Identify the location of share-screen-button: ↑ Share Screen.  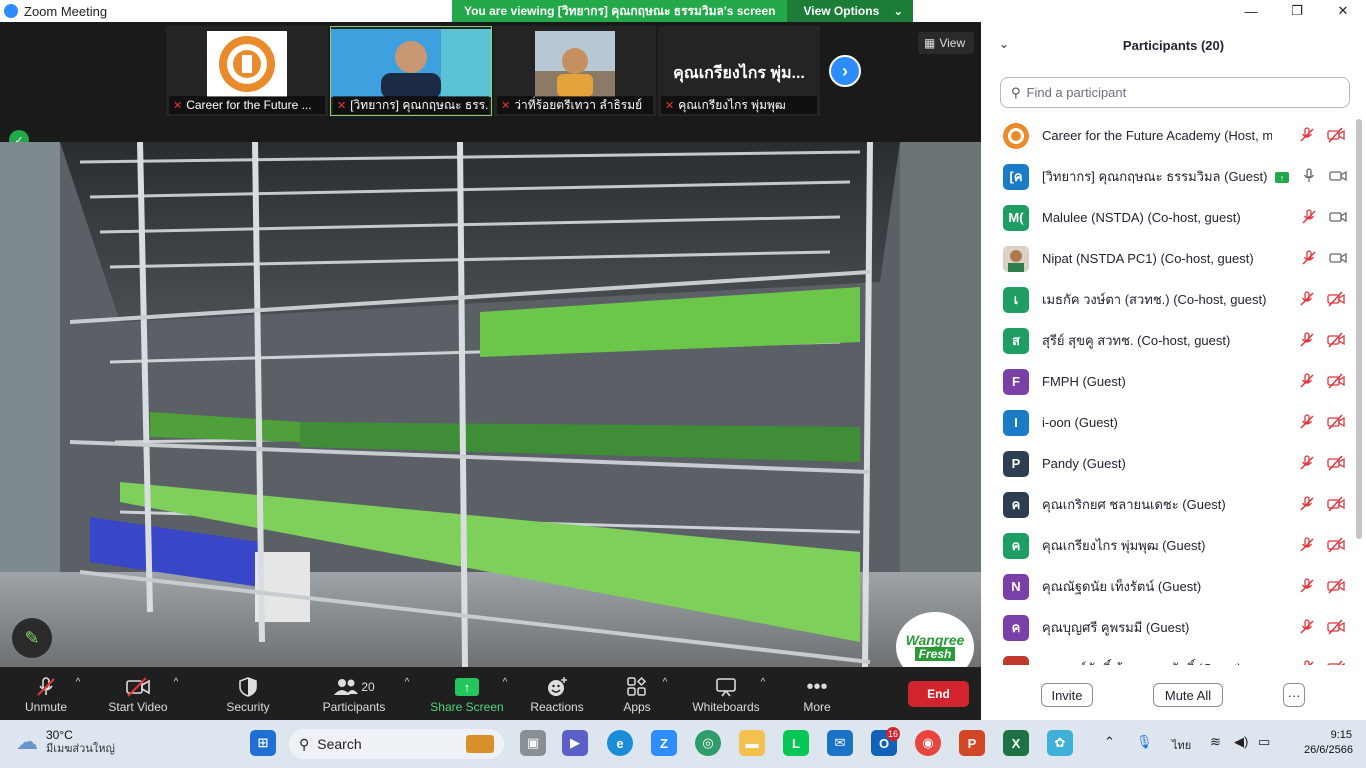
(467, 693).